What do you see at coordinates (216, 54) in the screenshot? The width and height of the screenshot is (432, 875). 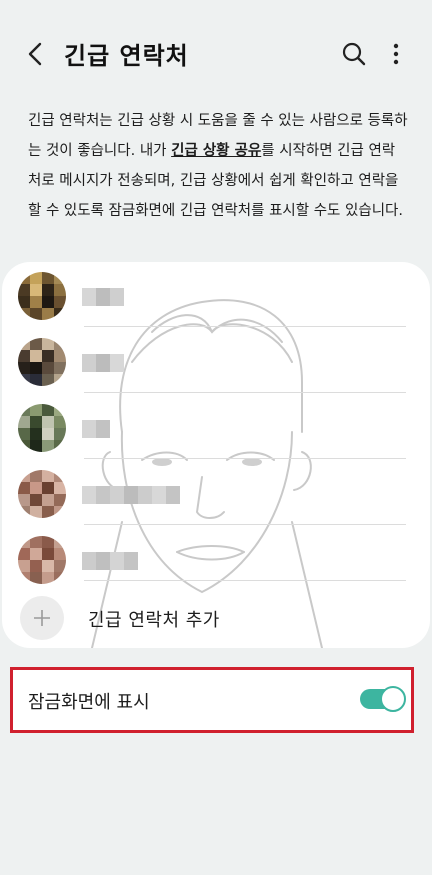 I see `app-bar: 긴급 연락처` at bounding box center [216, 54].